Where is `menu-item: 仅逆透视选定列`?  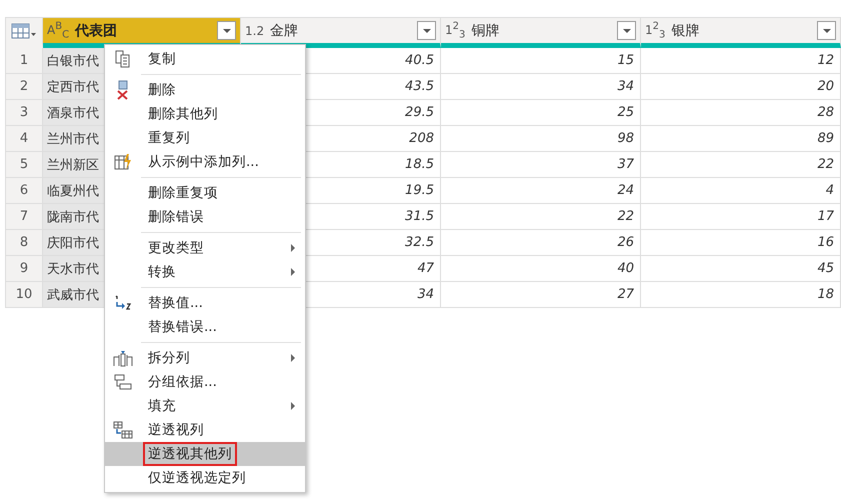 menu-item: 仅逆透视选定列 is located at coordinates (205, 478).